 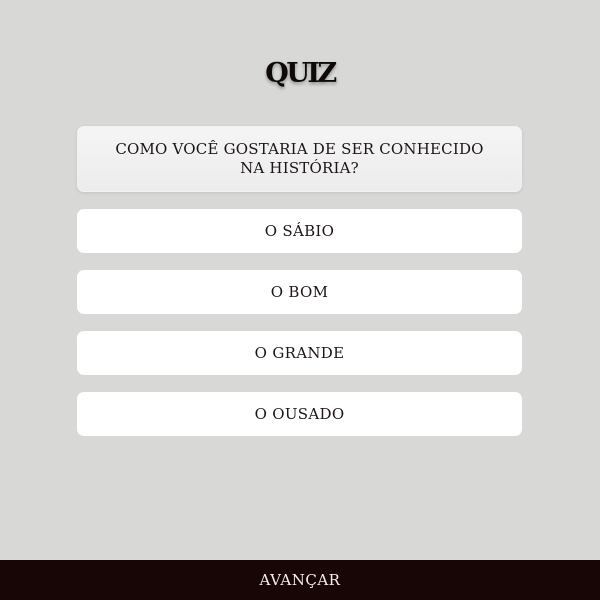 I want to click on option-ousado: O OUSADO, so click(x=299, y=414).